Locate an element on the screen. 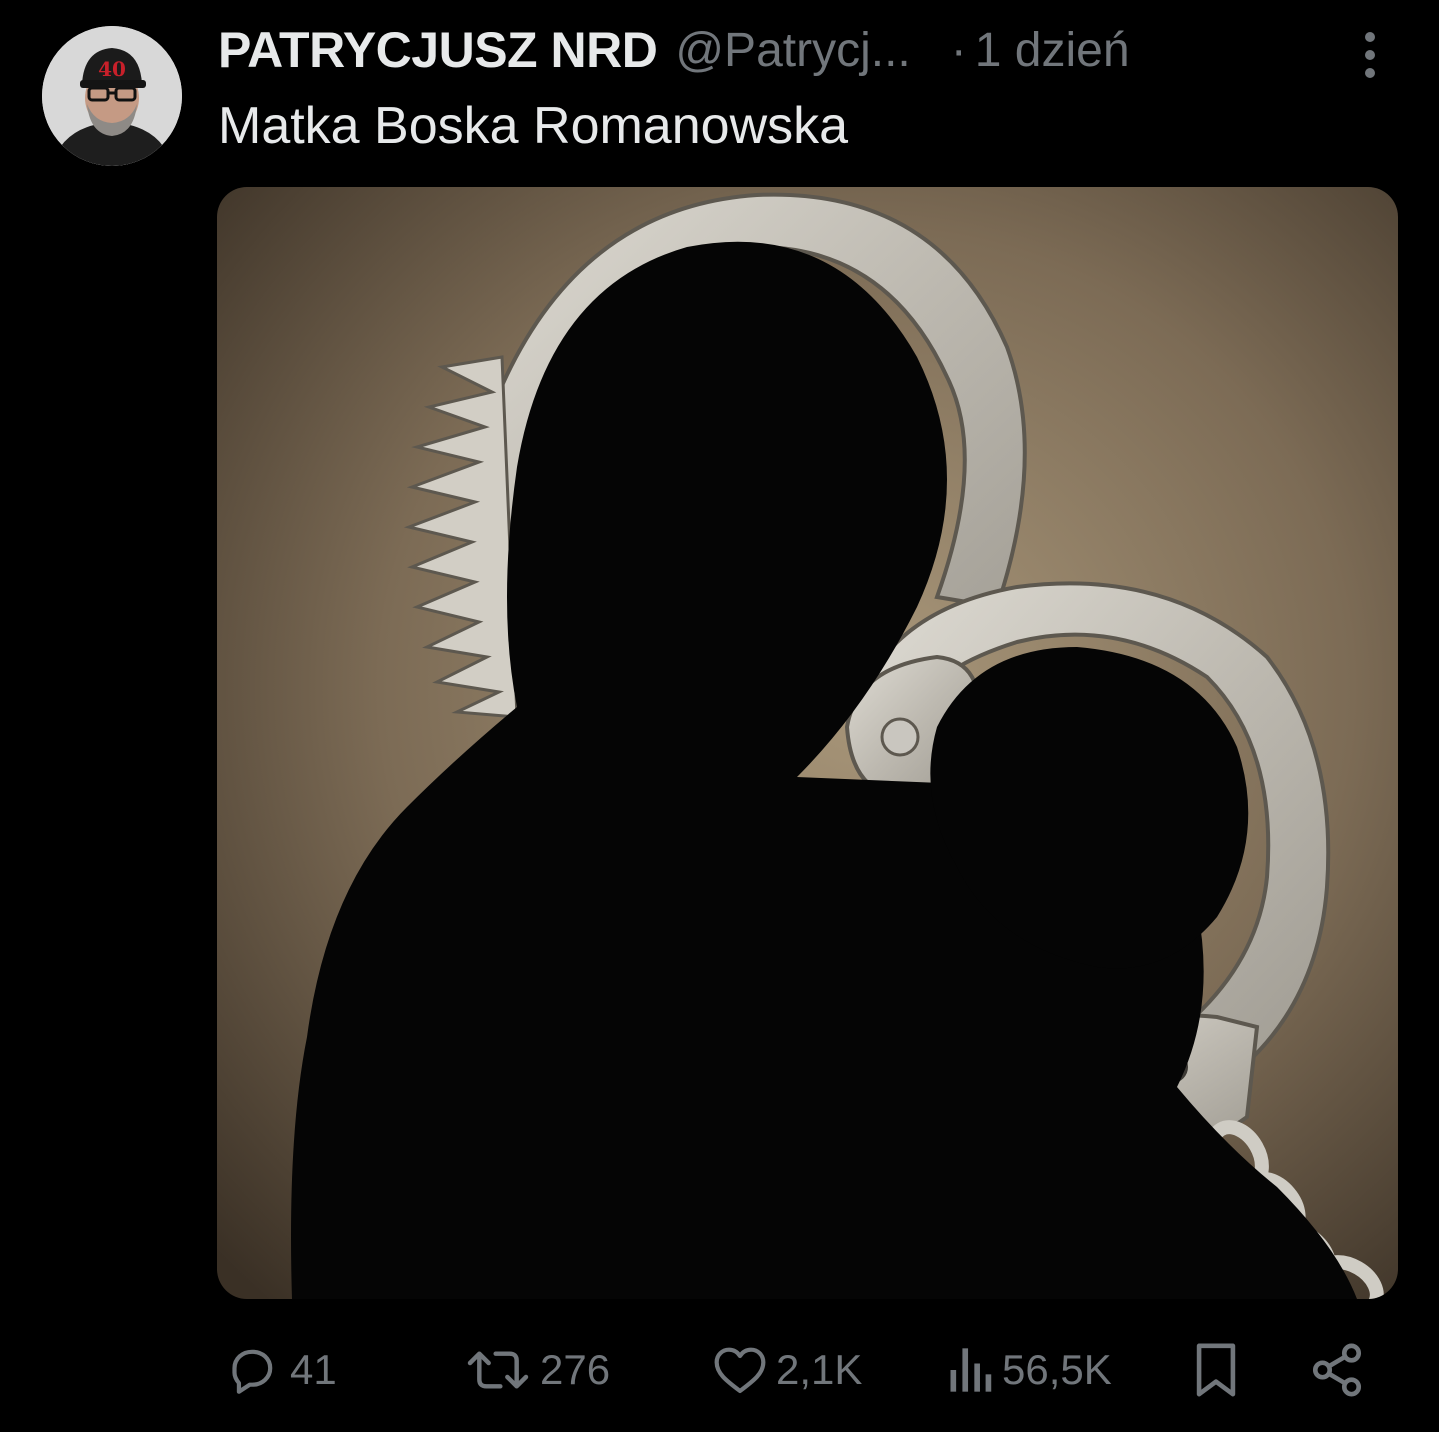 The width and height of the screenshot is (1439, 1432). tweet-actions: 41 276 2,1K 56,5K is located at coordinates (793, 1370).